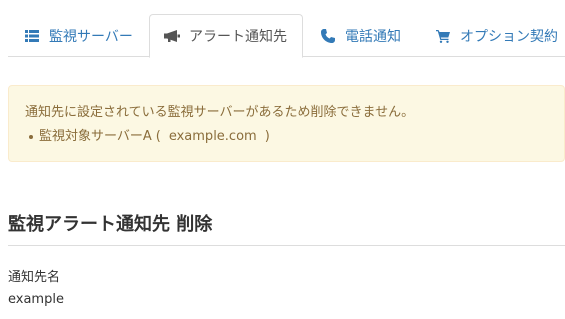 This screenshot has height=319, width=565. Describe the element at coordinates (36, 299) in the screenshot. I see `field-value: example` at that location.